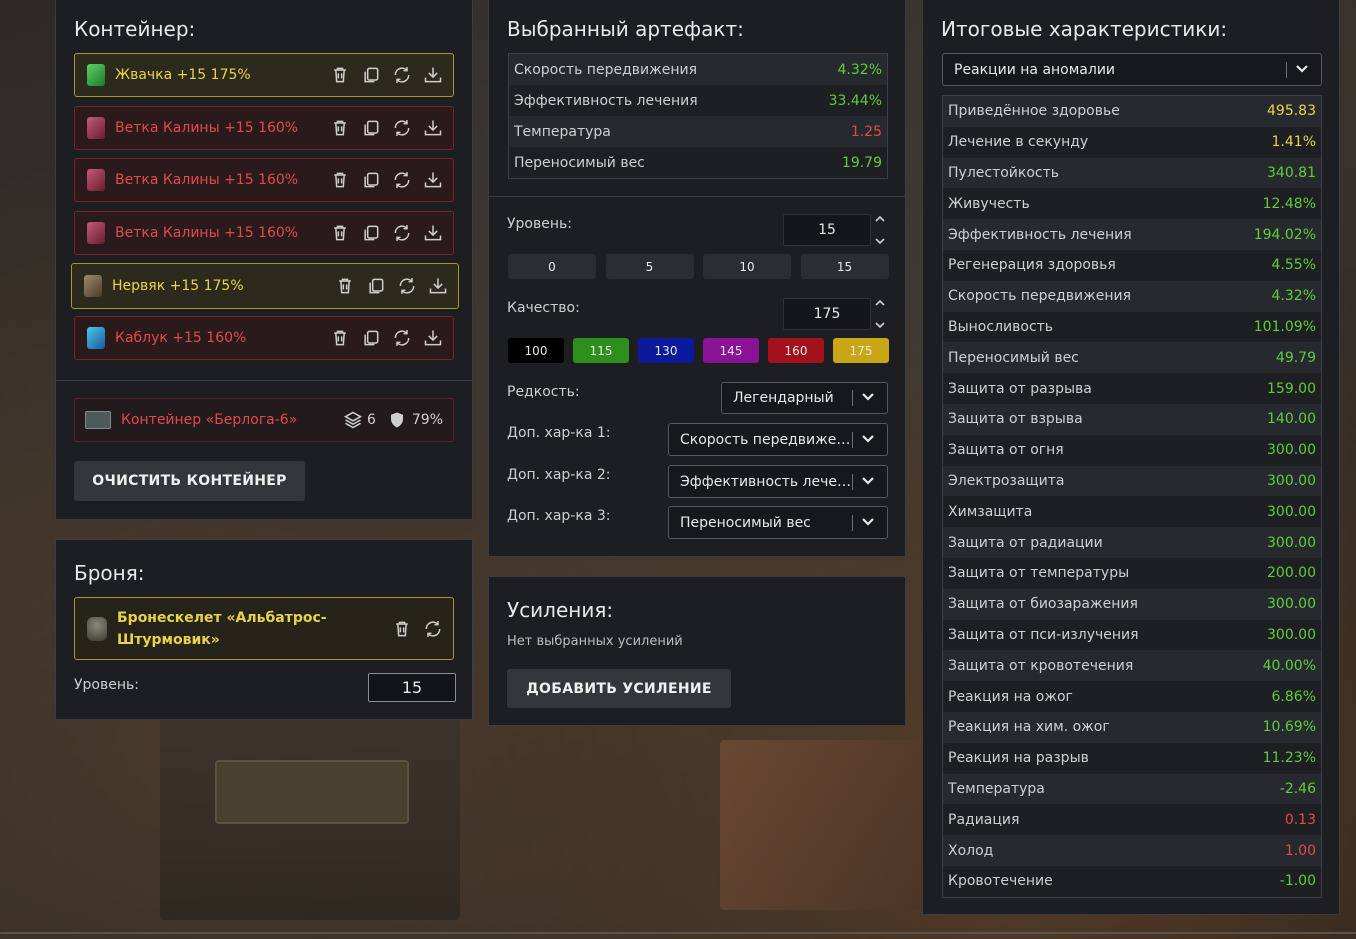  What do you see at coordinates (1132, 727) in the screenshot?
I see `stat-row: Реакция на хим. ожог 10.69%` at bounding box center [1132, 727].